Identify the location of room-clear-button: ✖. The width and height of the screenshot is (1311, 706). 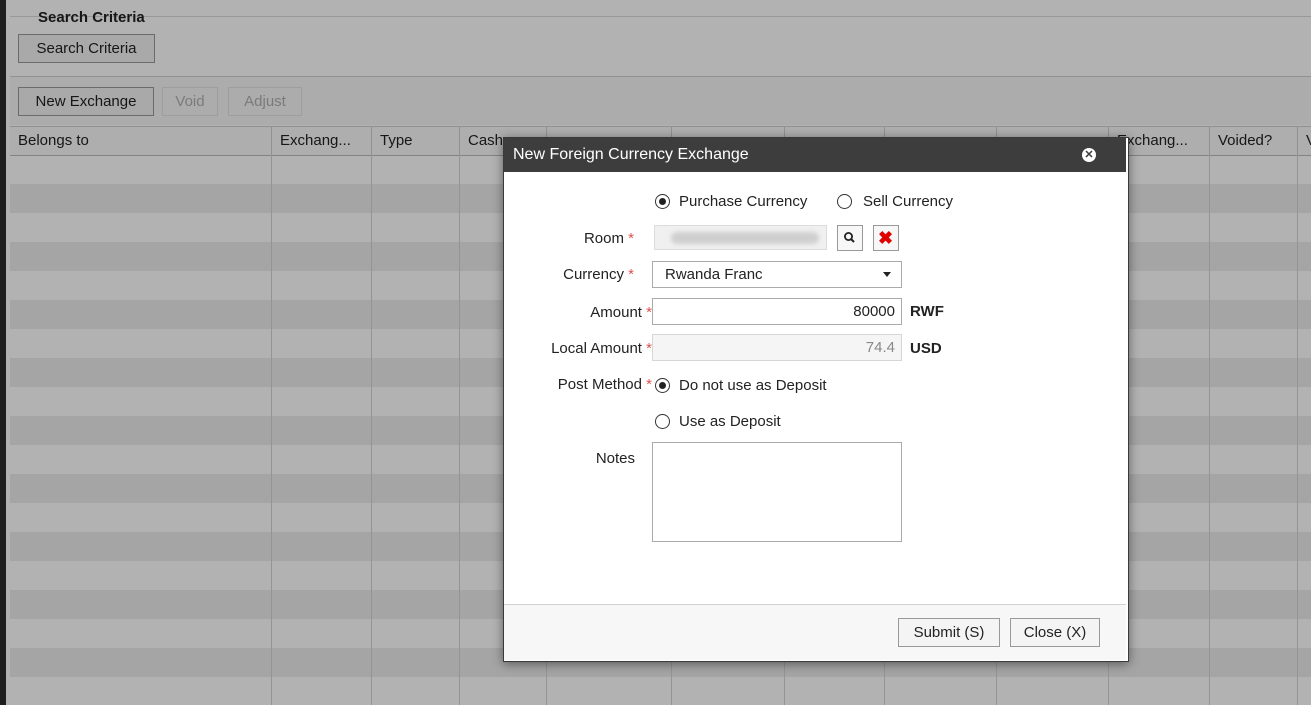
(886, 238).